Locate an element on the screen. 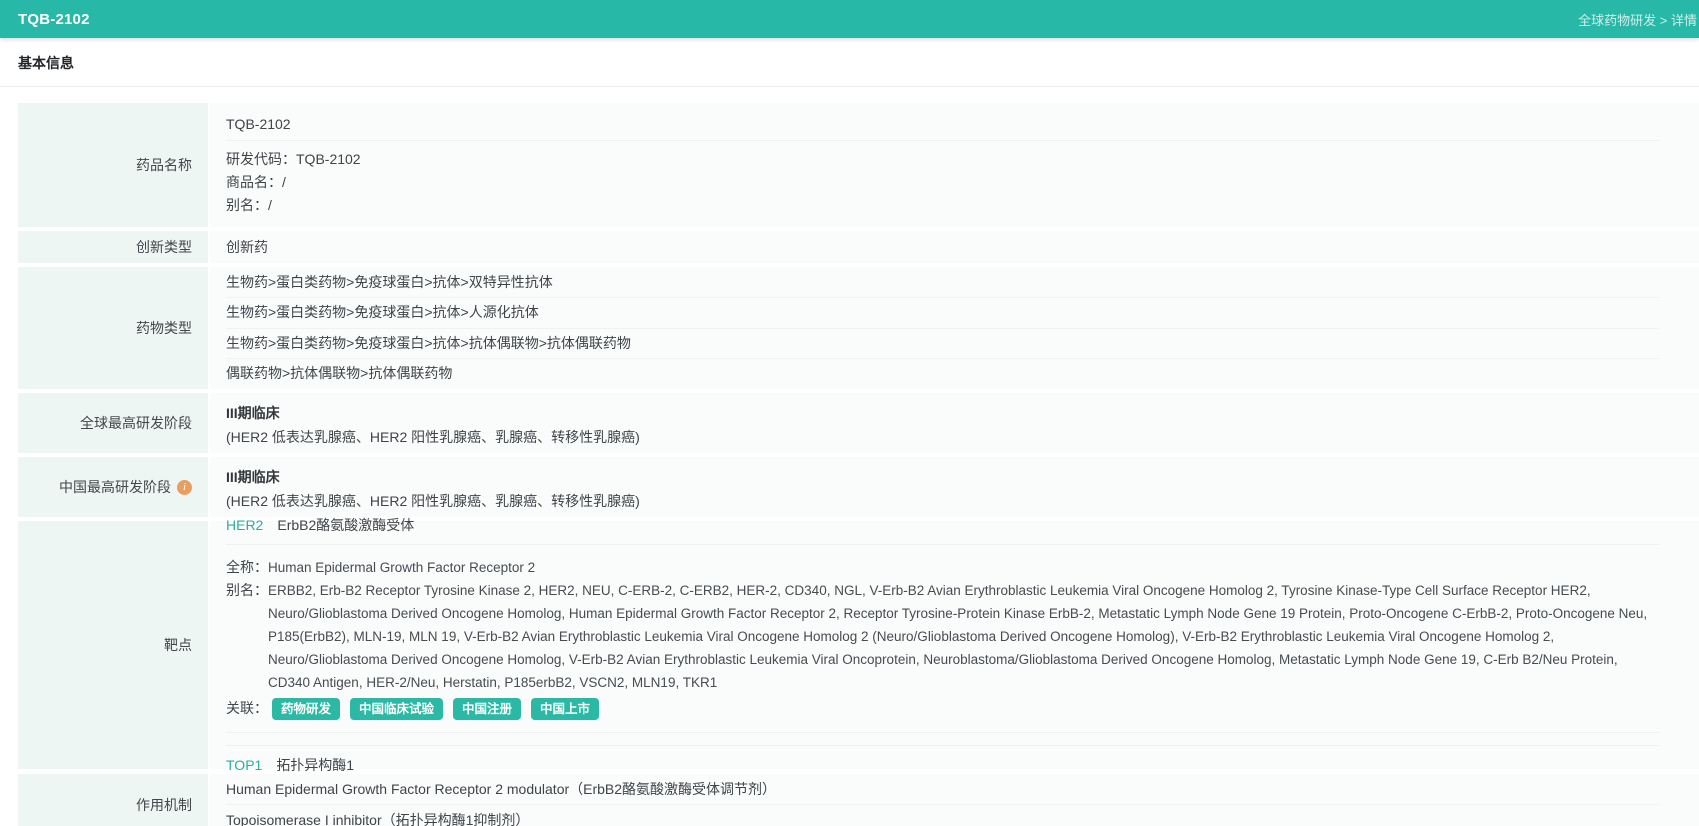 The height and width of the screenshot is (826, 1699). page-title: TQB-2102 is located at coordinates (54, 19).